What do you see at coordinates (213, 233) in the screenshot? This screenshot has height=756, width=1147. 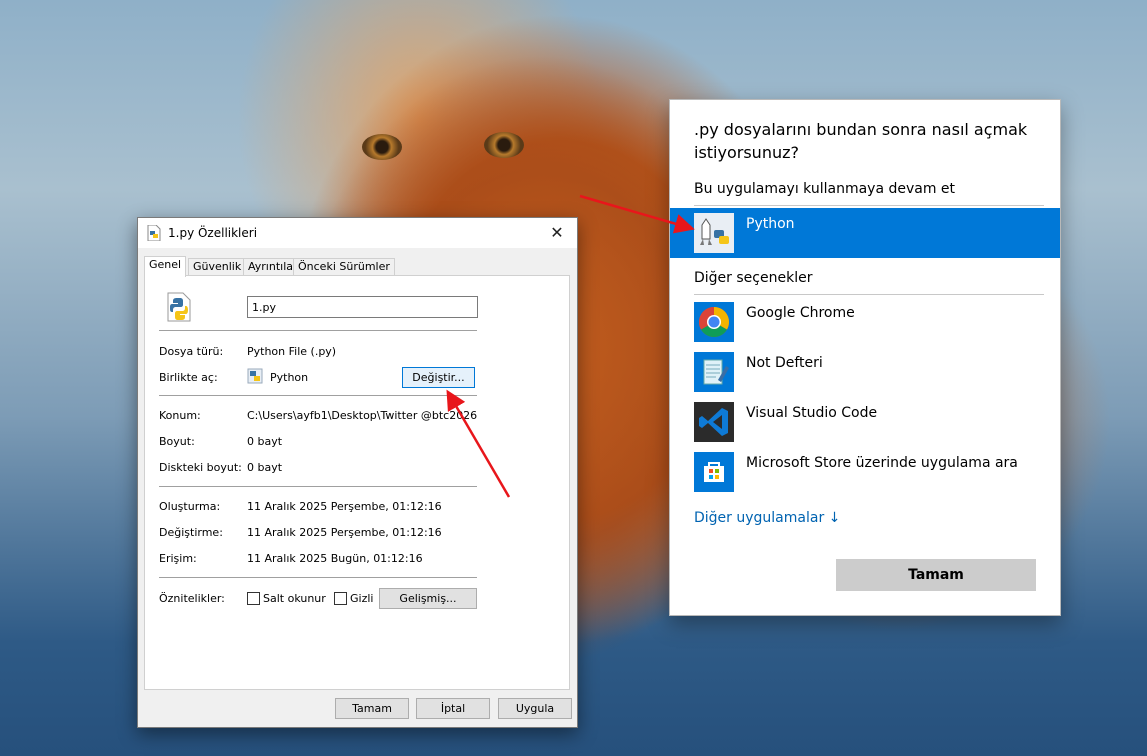 I see `window-title: 1.py Özellikleri` at bounding box center [213, 233].